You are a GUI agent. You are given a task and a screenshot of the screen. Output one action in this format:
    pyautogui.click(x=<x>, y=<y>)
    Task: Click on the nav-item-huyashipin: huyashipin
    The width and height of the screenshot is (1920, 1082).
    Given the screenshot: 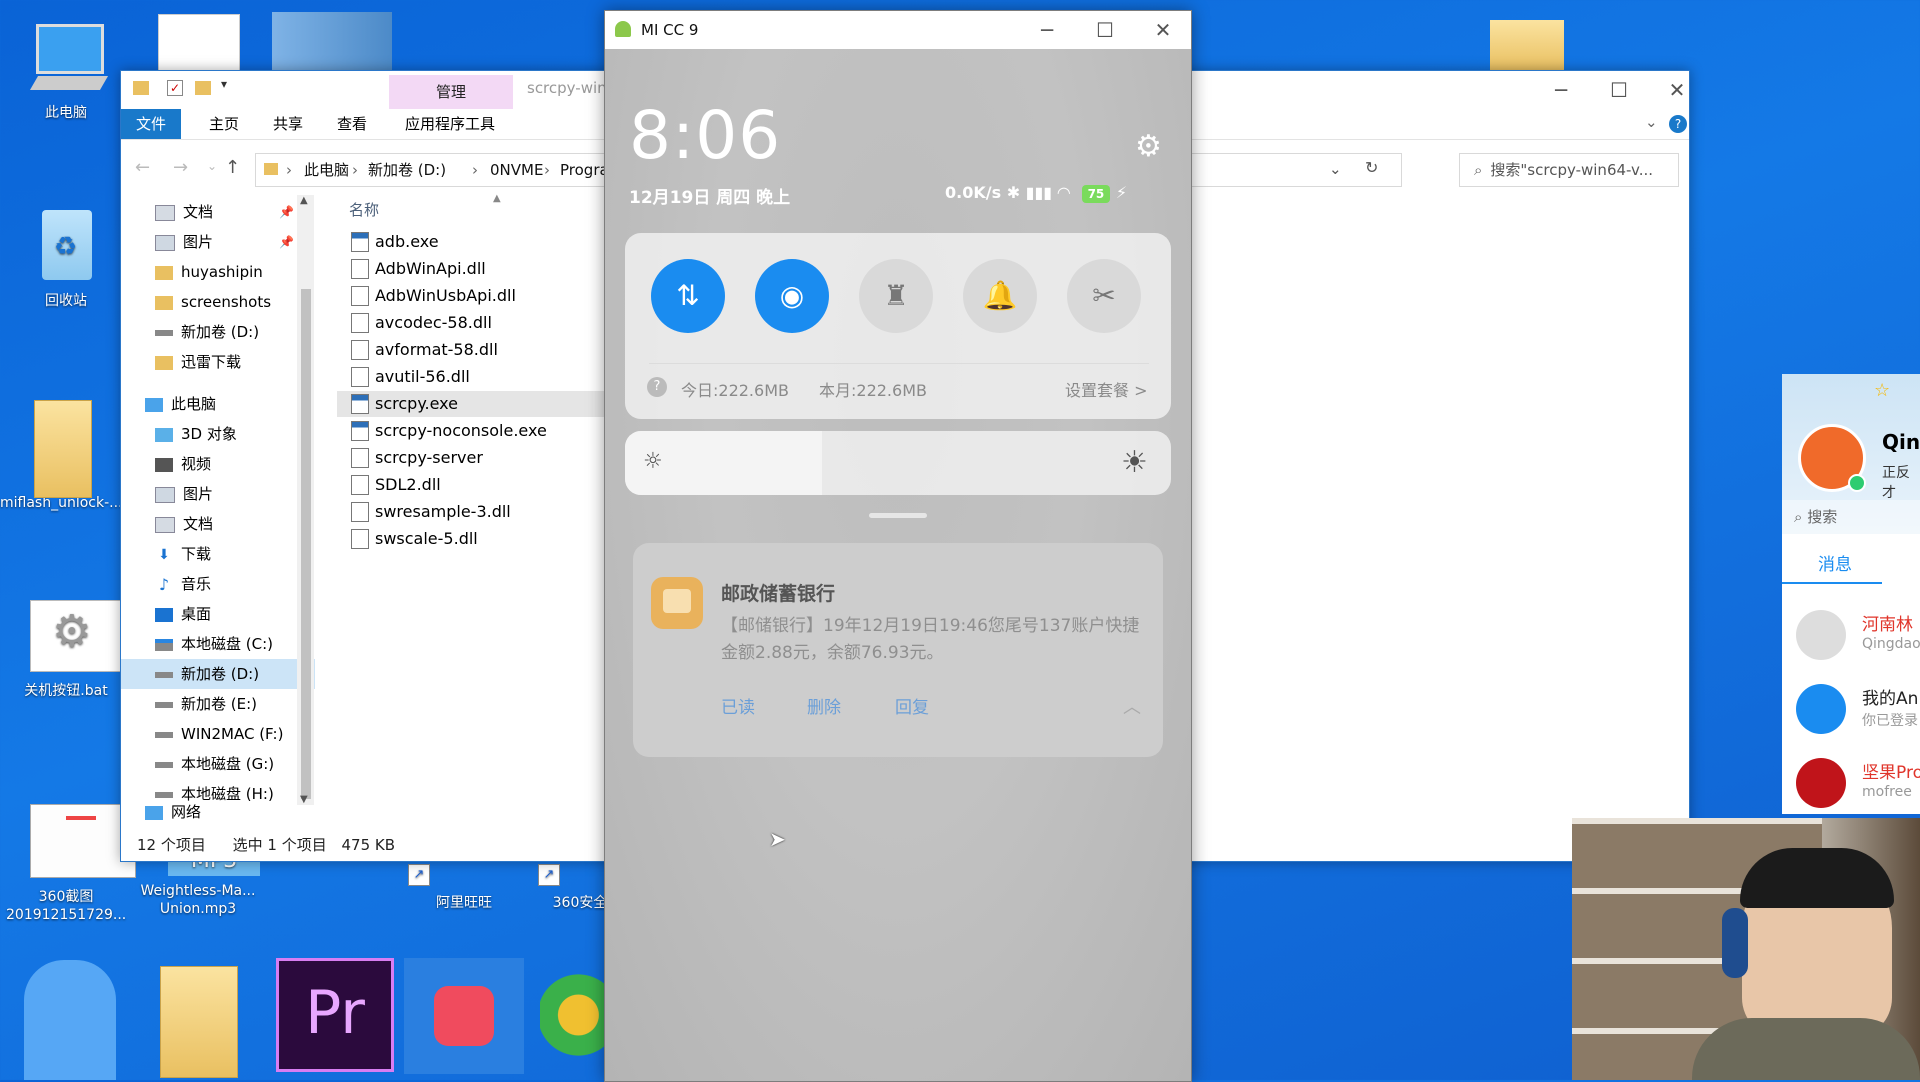 What is the action you would take?
    pyautogui.click(x=218, y=272)
    